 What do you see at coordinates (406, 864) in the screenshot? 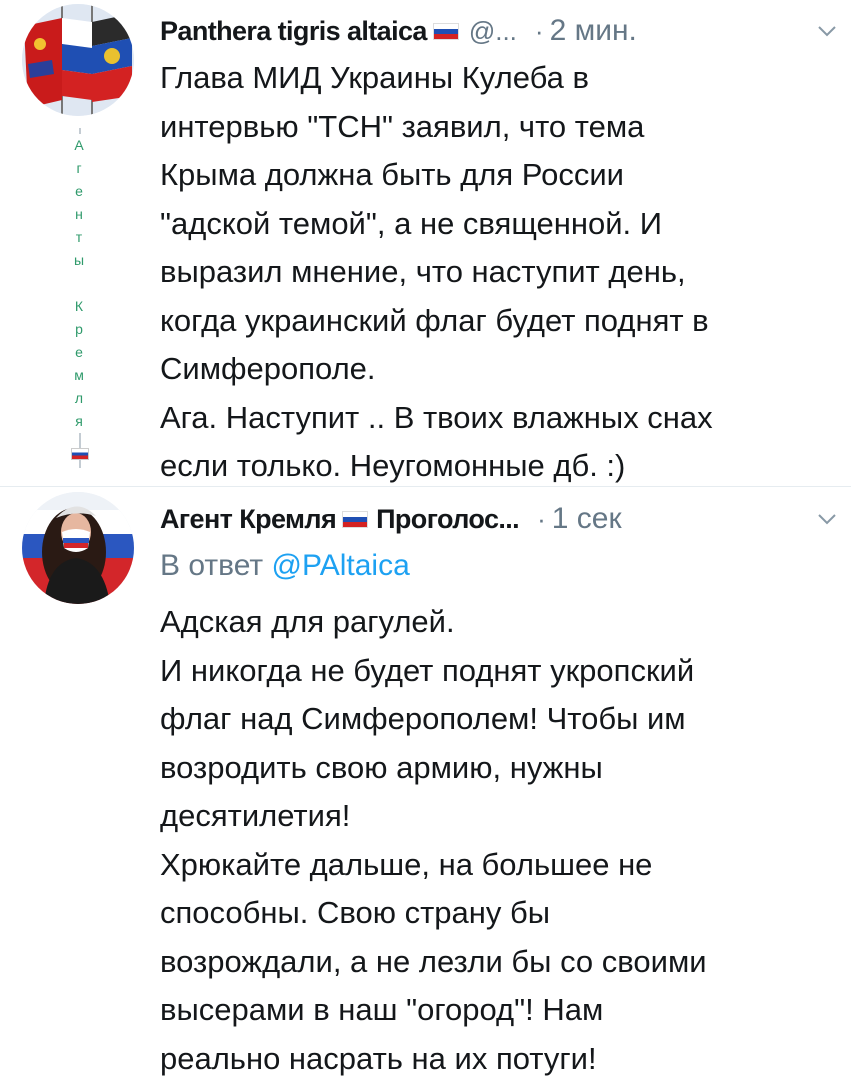
I see `tweet-text-line: Хрюкайте дальше, на большее не` at bounding box center [406, 864].